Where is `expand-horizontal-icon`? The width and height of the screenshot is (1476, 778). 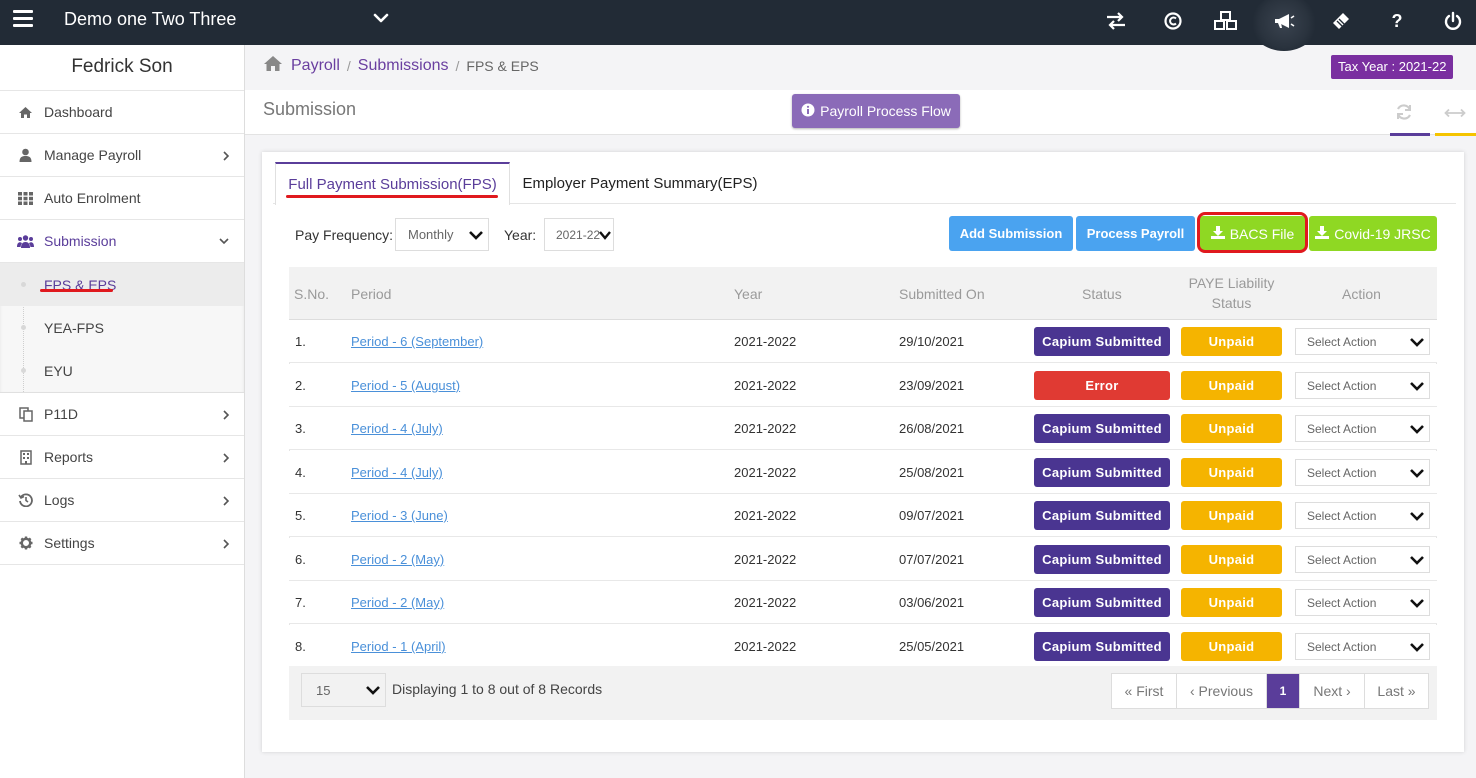 expand-horizontal-icon is located at coordinates (1455, 114).